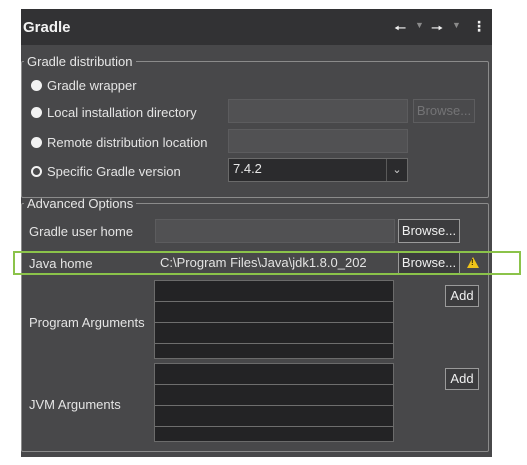 The image size is (527, 465). Describe the element at coordinates (267, 263) in the screenshot. I see `java-home-highlight` at that location.